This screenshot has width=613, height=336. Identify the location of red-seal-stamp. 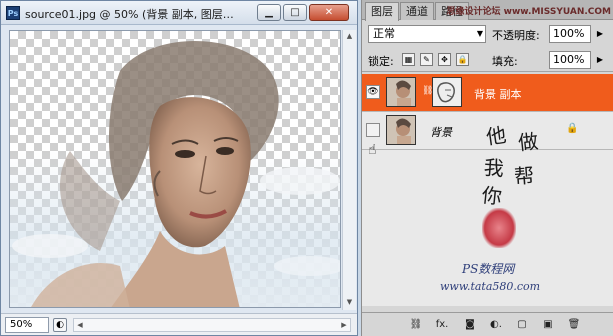
(499, 228).